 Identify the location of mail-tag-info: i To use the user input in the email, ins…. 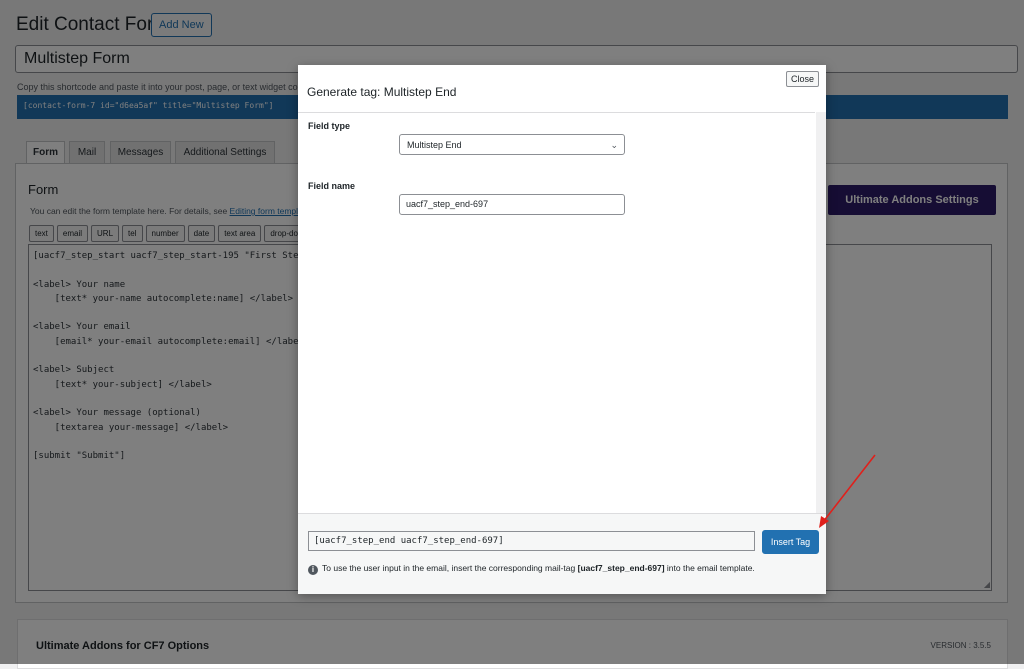
(531, 569).